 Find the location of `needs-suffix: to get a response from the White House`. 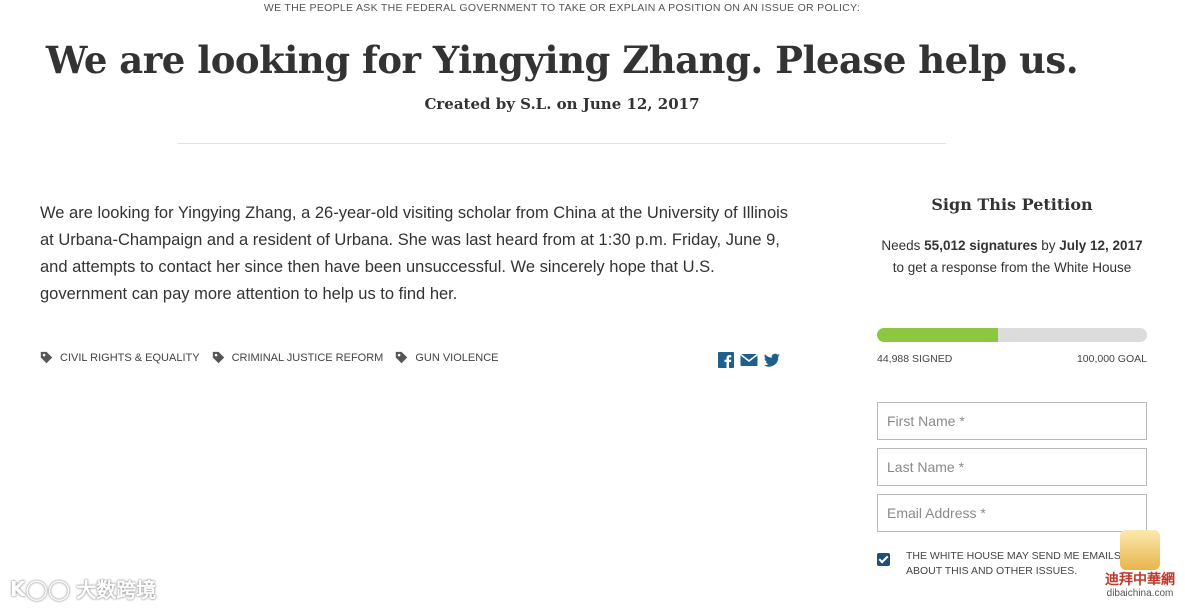

needs-suffix: to get a response from the White House is located at coordinates (1012, 267).